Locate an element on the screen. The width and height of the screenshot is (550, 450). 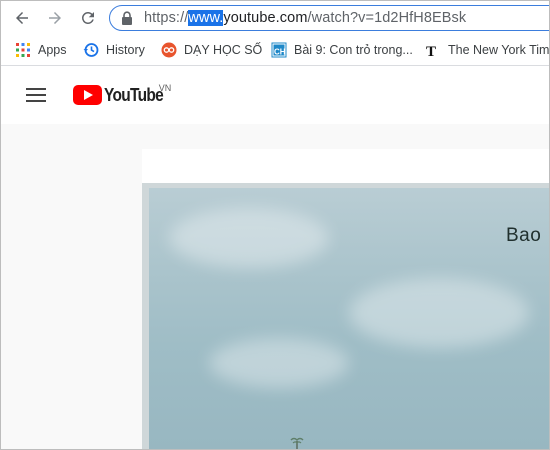
lock-icon is located at coordinates (127, 18).